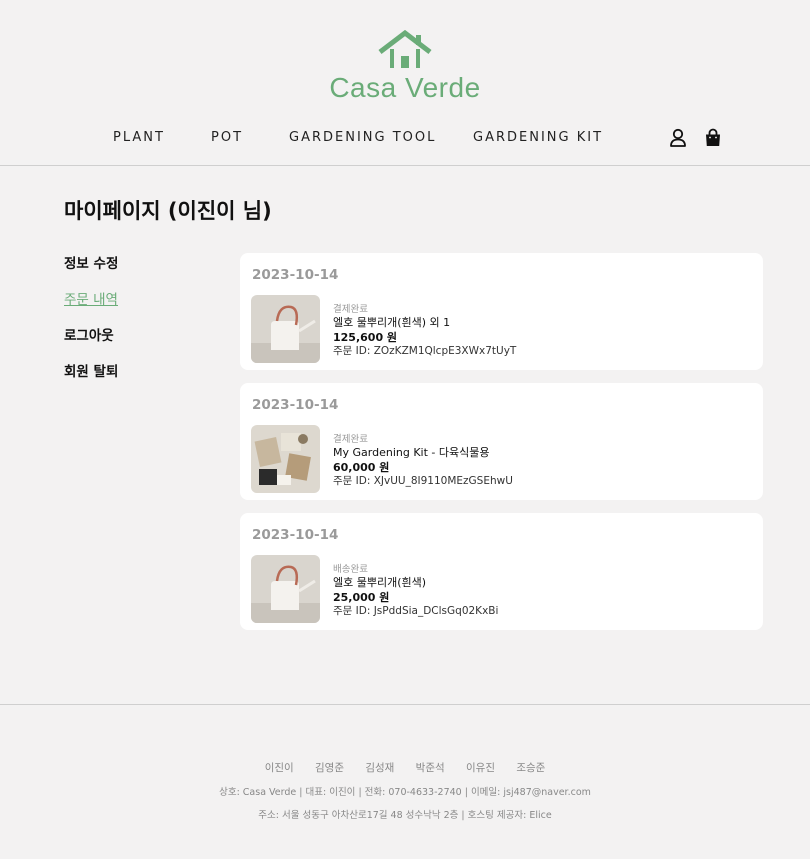  Describe the element at coordinates (227, 137) in the screenshot. I see `nav-pot: POT` at that location.